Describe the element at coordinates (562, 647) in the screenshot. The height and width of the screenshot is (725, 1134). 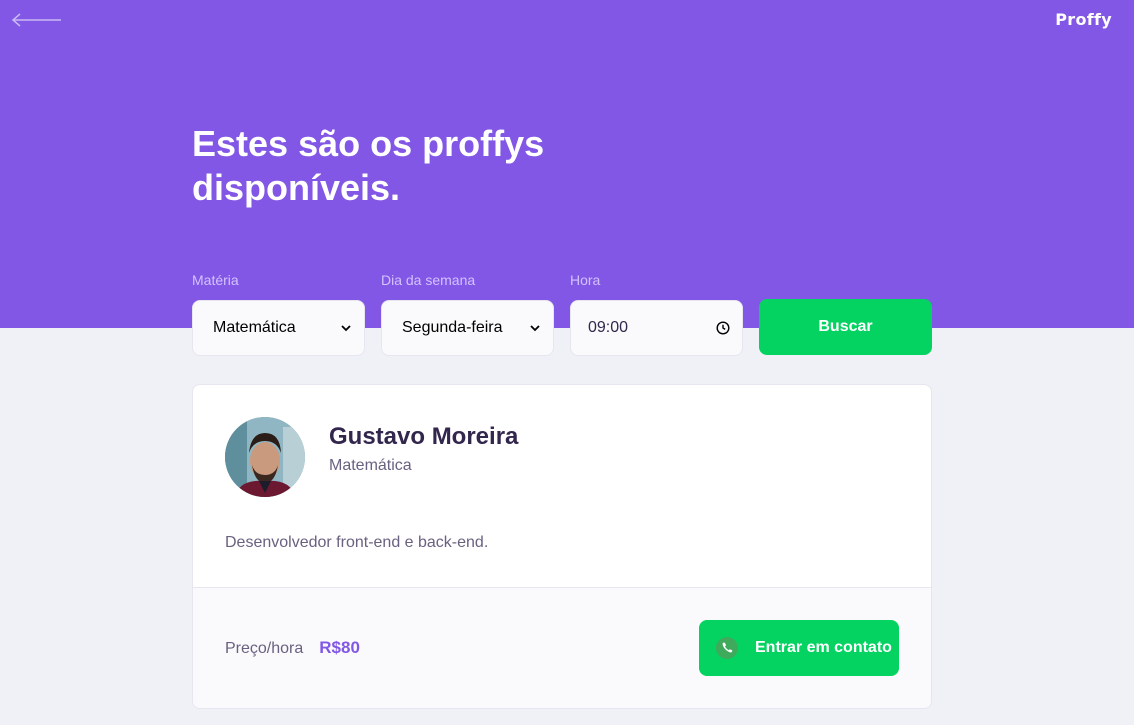
I see `card-footer: Preço/hora R$80 Entrar em contato` at that location.